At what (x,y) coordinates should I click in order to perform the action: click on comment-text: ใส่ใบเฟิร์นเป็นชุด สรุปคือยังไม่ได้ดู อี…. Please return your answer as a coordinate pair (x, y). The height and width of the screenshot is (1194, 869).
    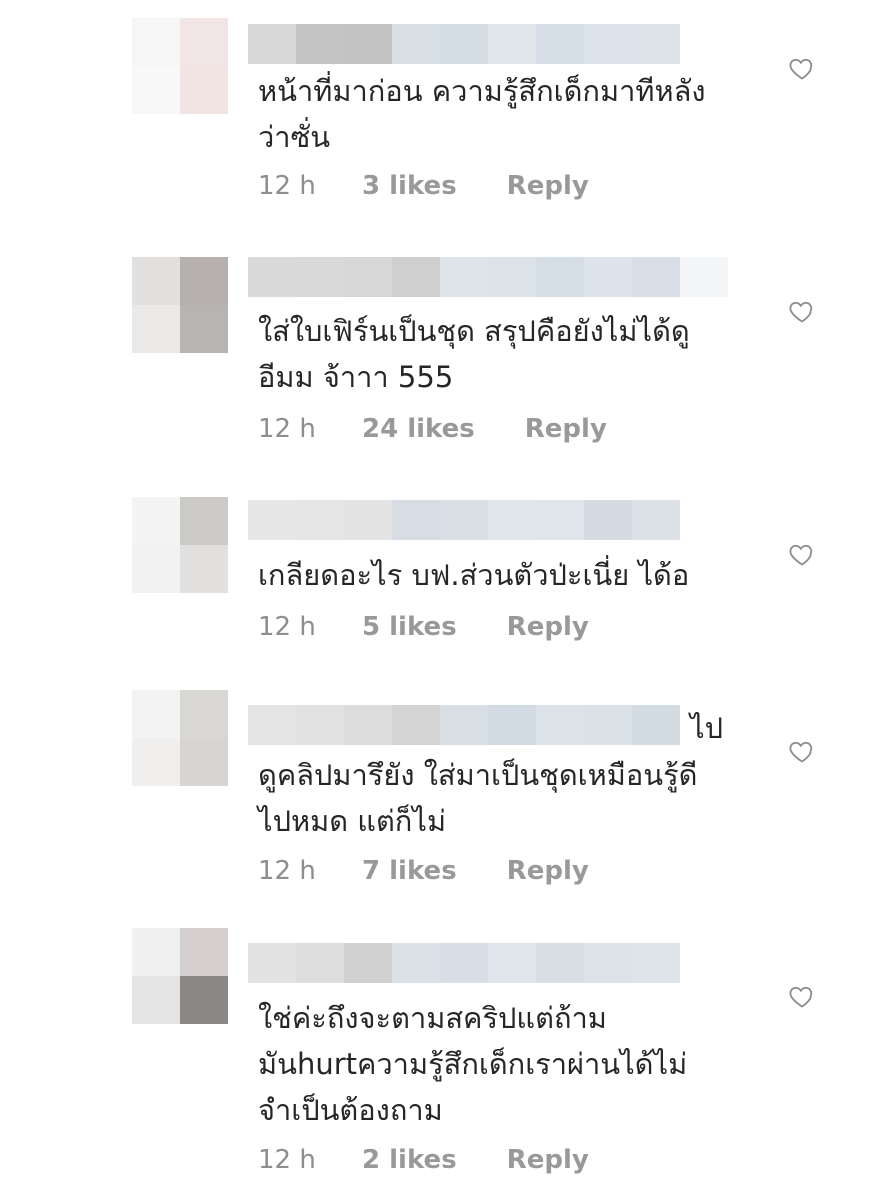
    Looking at the image, I should click on (474, 354).